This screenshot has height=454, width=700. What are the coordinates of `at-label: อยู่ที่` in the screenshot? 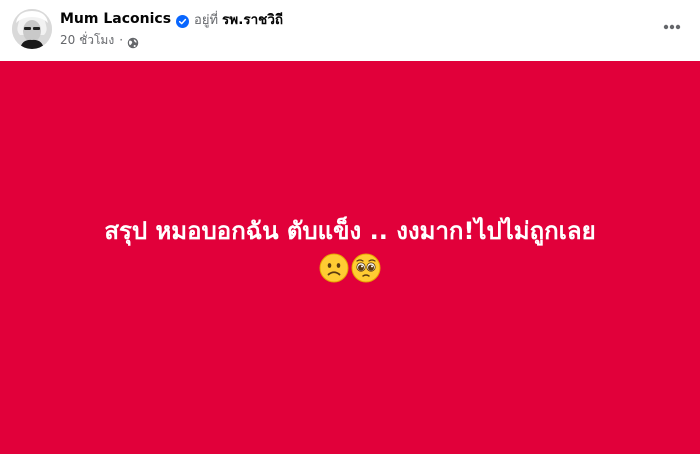 It's located at (206, 20).